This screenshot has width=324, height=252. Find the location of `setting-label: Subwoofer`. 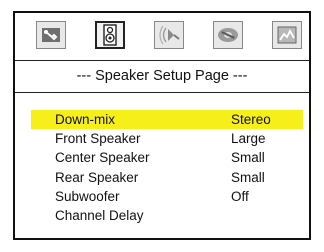

setting-label: Subwoofer is located at coordinates (87, 196).